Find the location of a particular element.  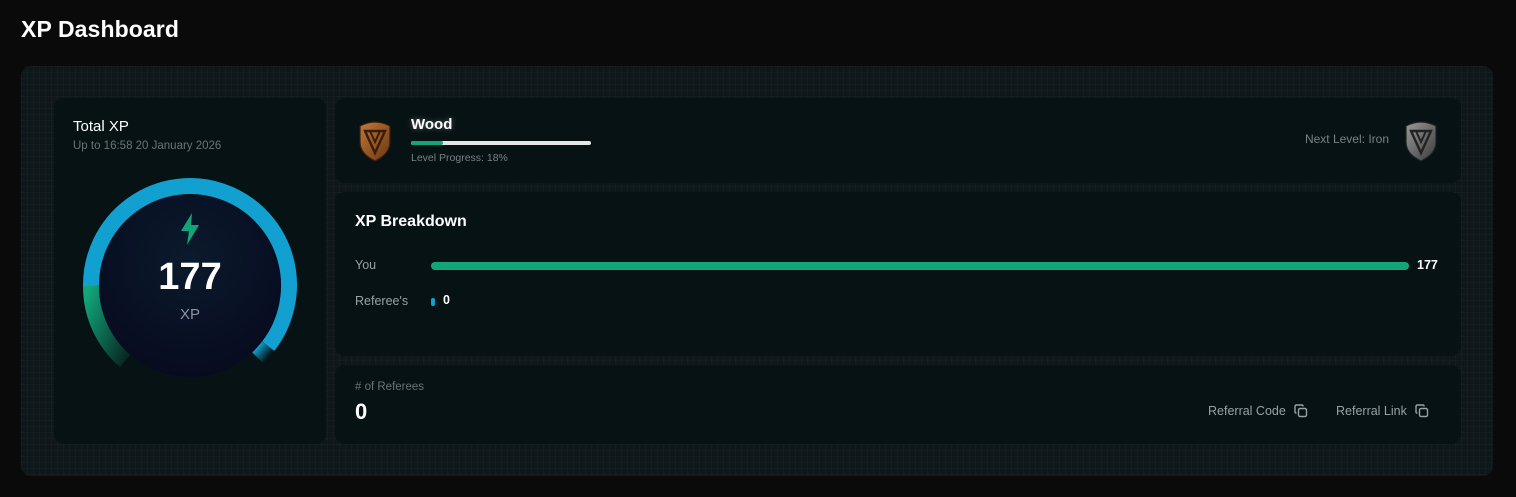

referees-count-label: # of Referees is located at coordinates (390, 387).